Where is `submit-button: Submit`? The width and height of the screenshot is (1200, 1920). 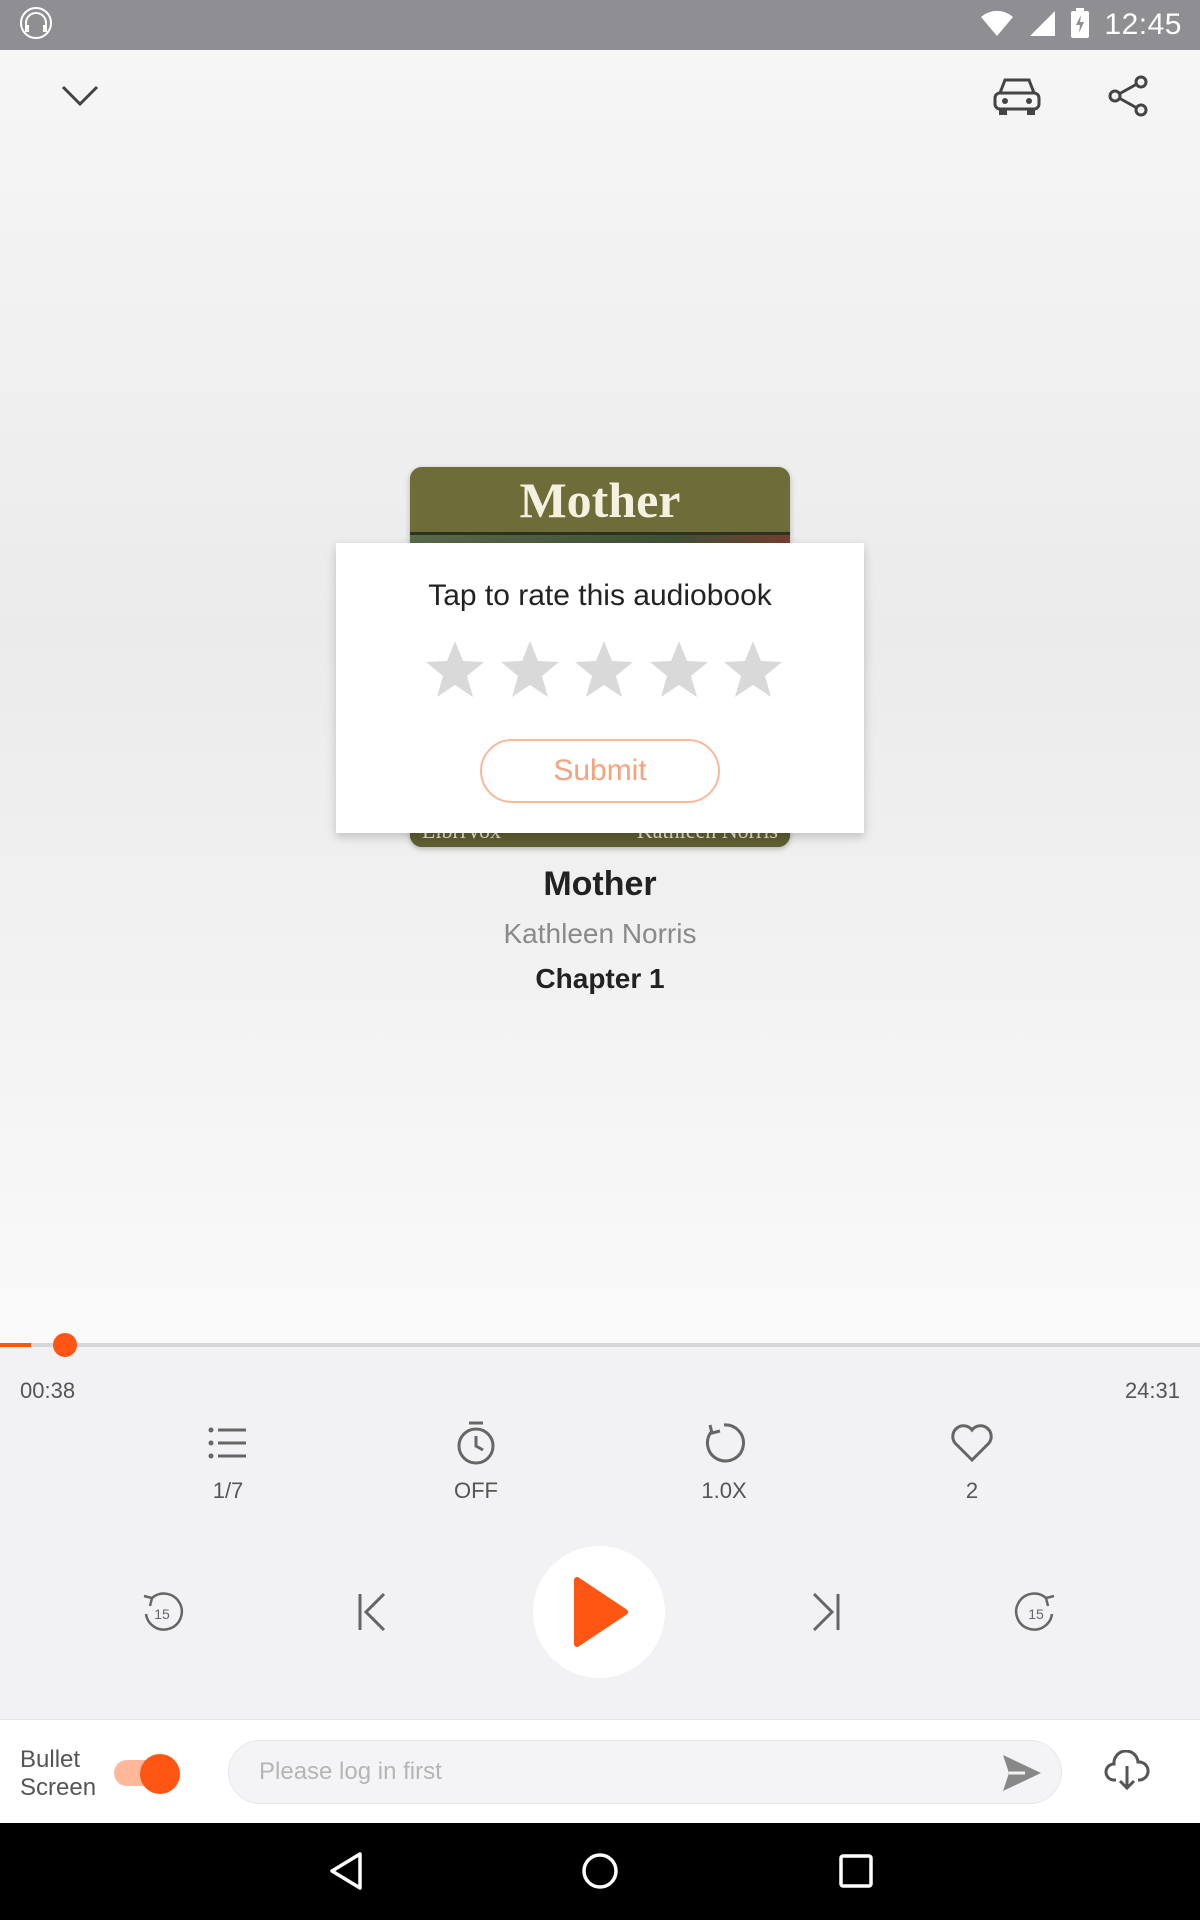 submit-button: Submit is located at coordinates (600, 771).